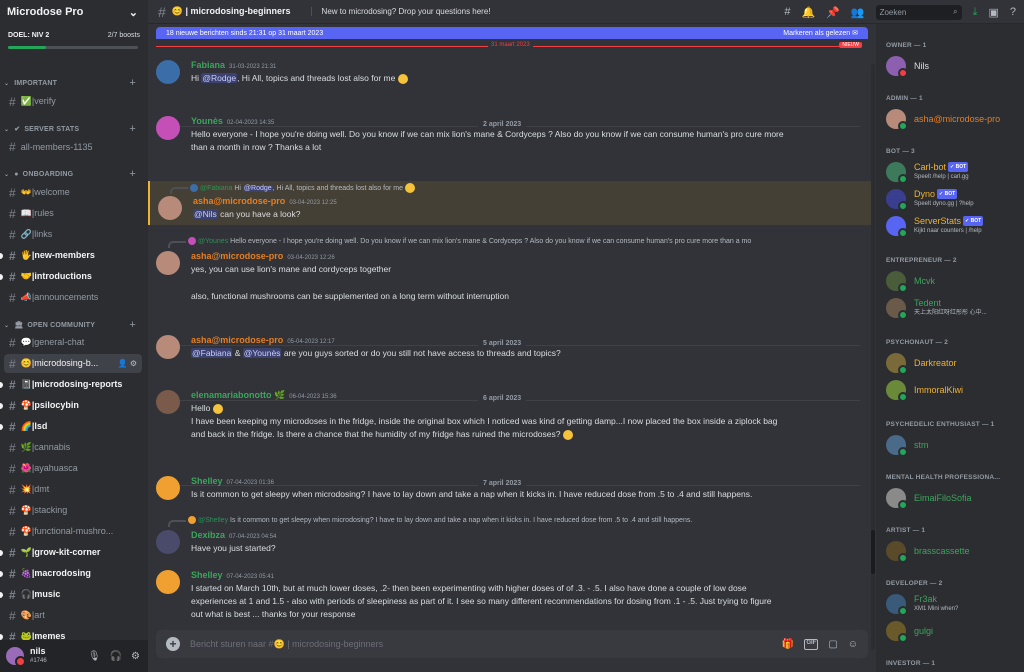 This screenshot has height=672, width=1024. Describe the element at coordinates (71, 573) in the screenshot. I see `channel-item: # 🍇|macrodosing` at that location.